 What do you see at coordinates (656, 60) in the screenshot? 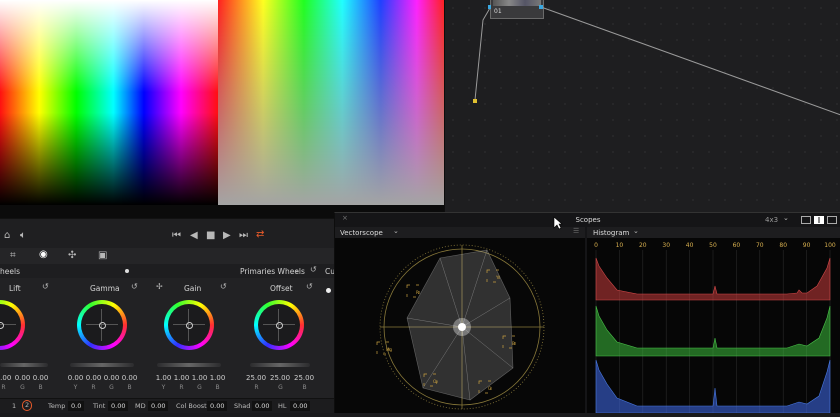
I see `node-connections` at bounding box center [656, 60].